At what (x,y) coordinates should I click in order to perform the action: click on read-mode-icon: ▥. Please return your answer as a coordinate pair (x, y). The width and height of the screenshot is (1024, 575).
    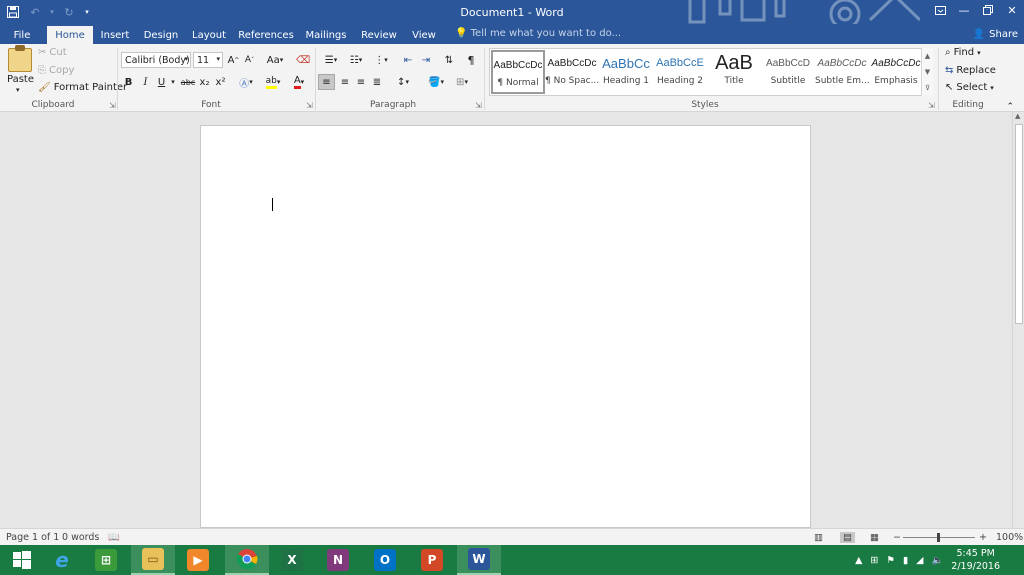
    Looking at the image, I should click on (818, 537).